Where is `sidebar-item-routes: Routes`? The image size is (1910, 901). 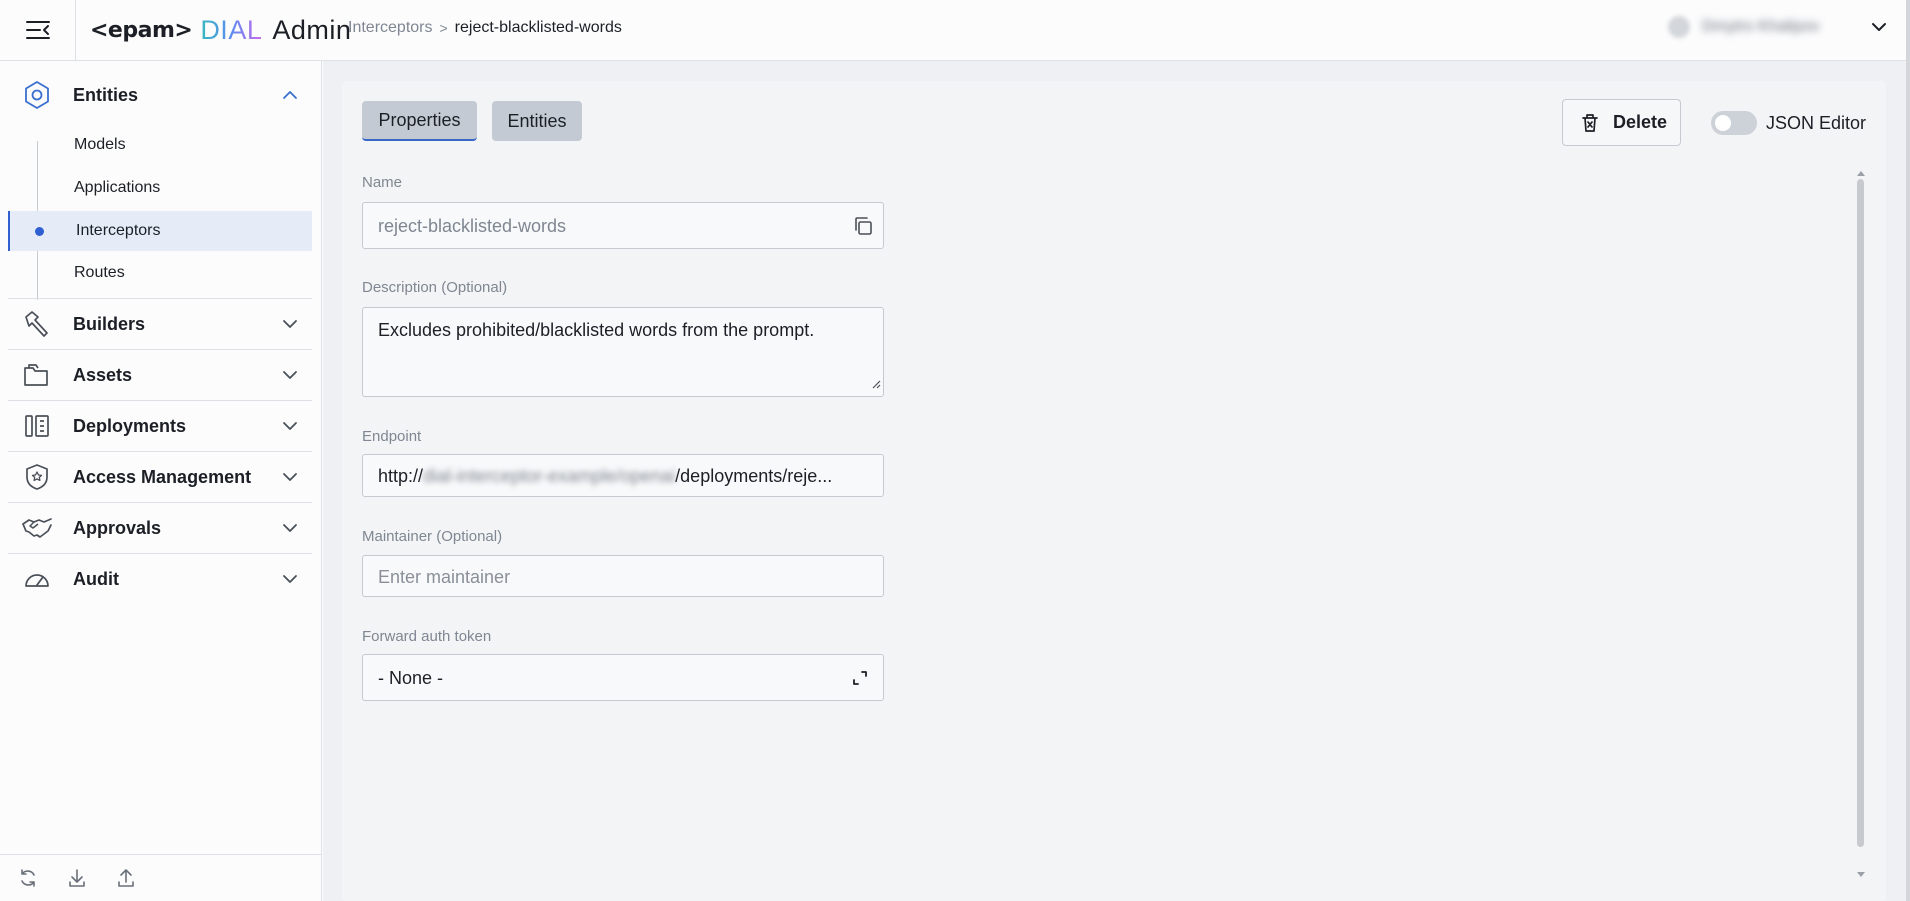 sidebar-item-routes: Routes is located at coordinates (160, 273).